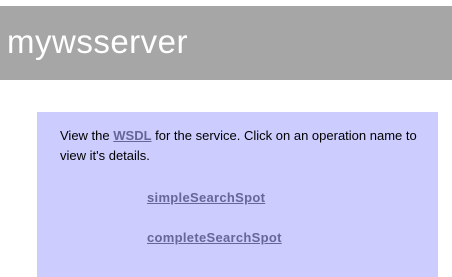 The width and height of the screenshot is (452, 277). I want to click on wsdl-link: WSDL, so click(132, 135).